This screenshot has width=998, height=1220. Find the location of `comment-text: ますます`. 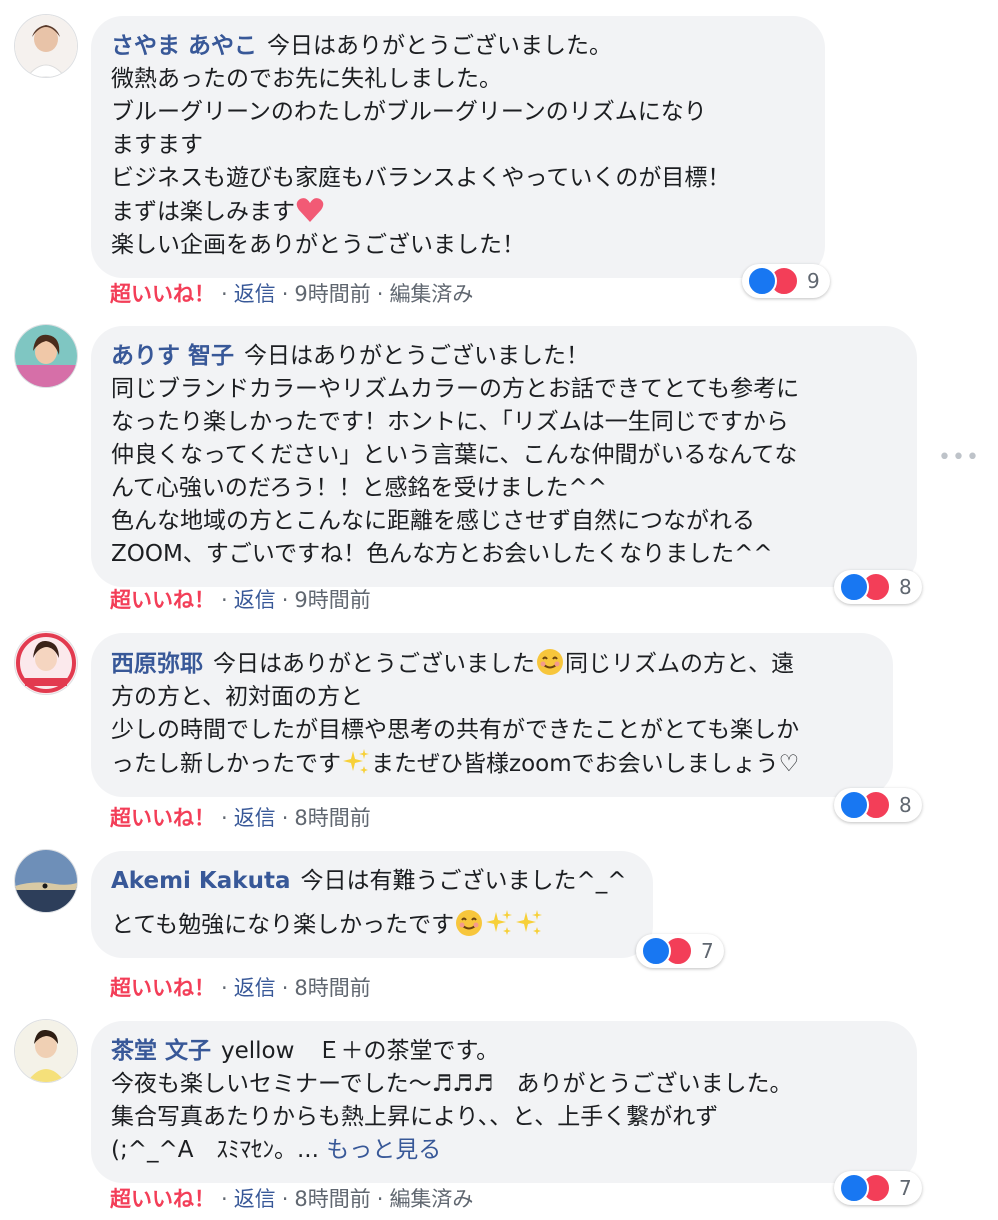

comment-text: ますます is located at coordinates (157, 145).